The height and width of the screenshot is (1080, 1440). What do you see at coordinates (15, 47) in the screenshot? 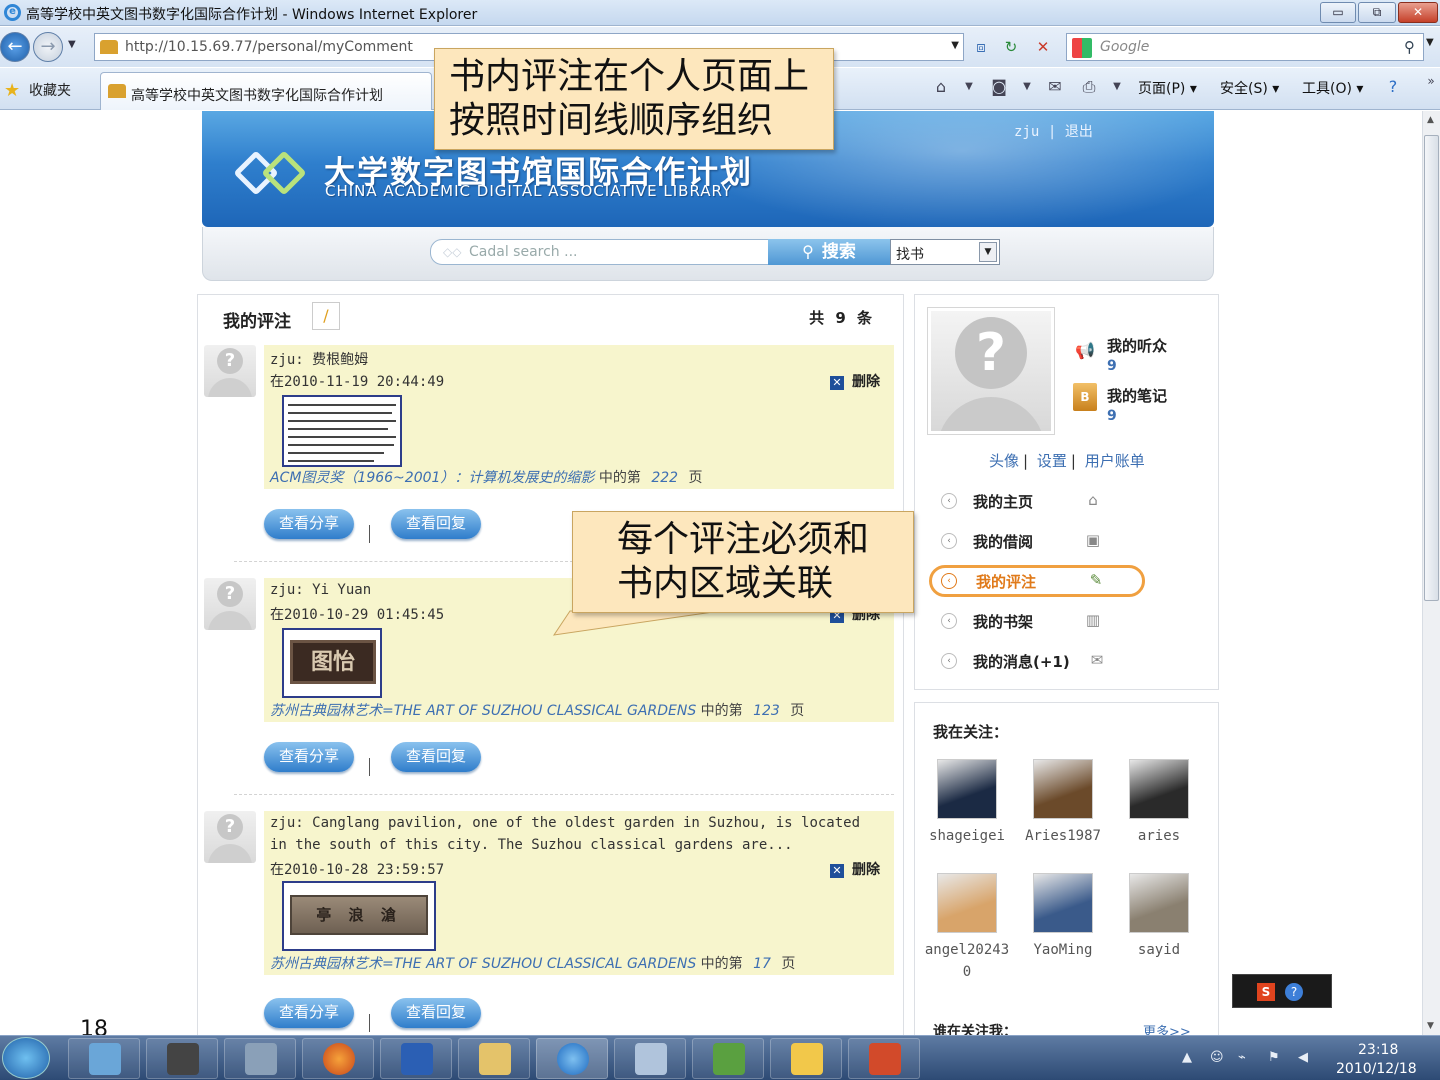
I see `back-button: ←` at bounding box center [15, 47].